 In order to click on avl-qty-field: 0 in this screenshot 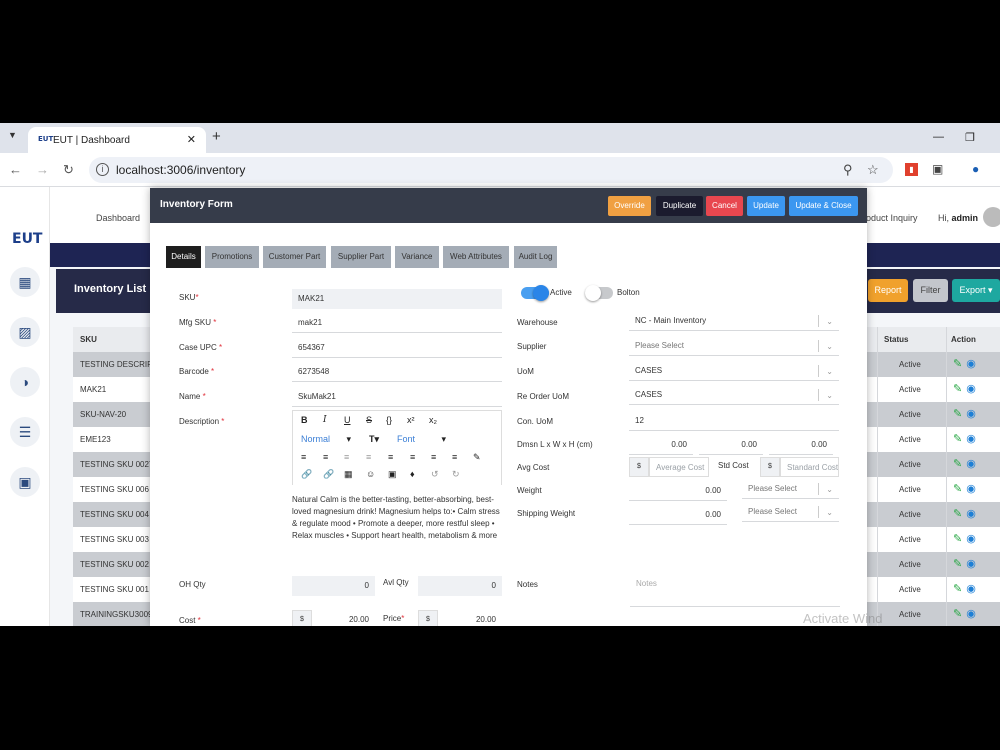, I will do `click(460, 586)`.